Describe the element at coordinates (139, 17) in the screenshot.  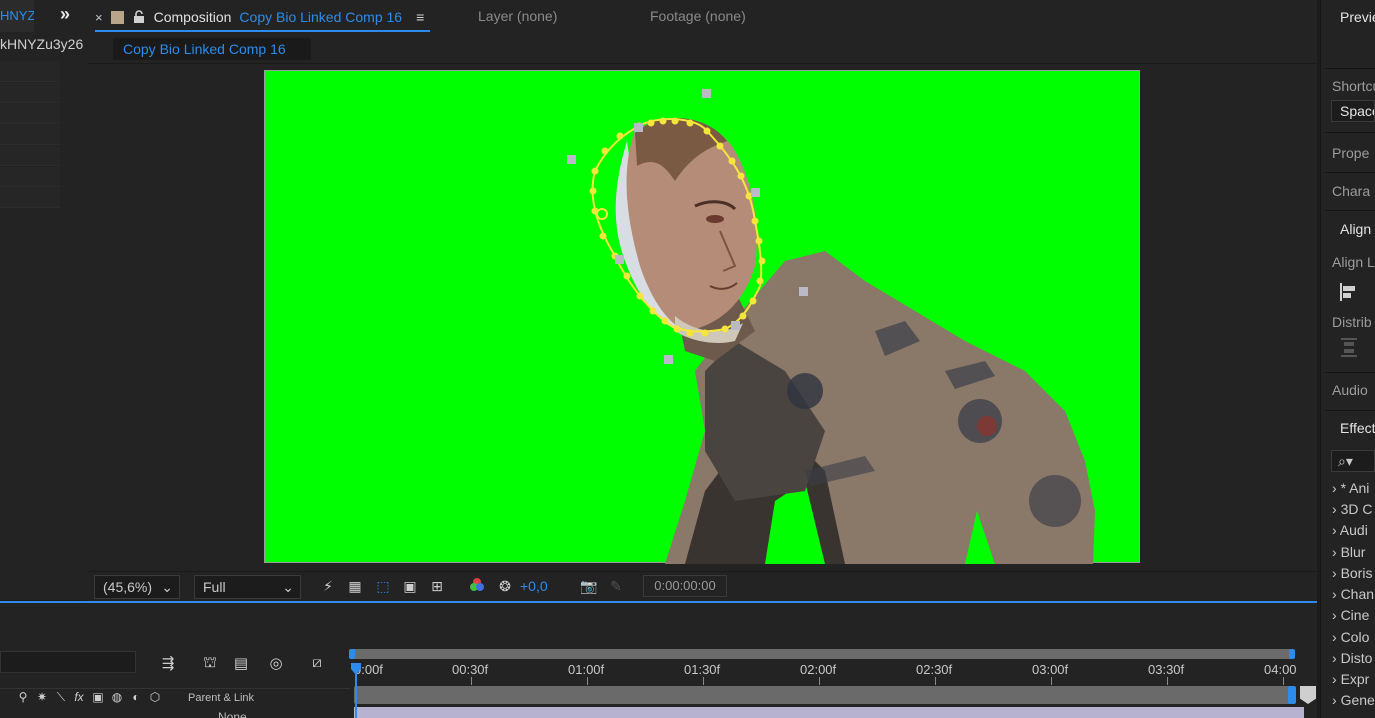
I see `lock-icon` at that location.